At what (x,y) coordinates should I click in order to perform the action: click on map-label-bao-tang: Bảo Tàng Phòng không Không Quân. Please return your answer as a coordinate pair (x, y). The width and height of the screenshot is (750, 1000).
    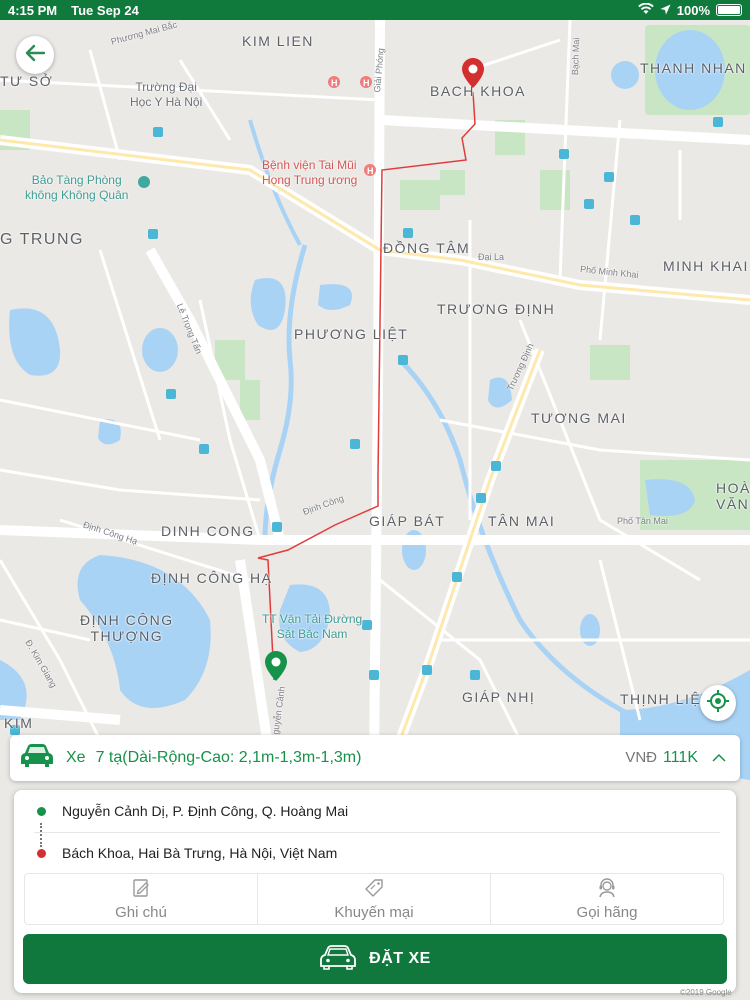
    Looking at the image, I should click on (77, 187).